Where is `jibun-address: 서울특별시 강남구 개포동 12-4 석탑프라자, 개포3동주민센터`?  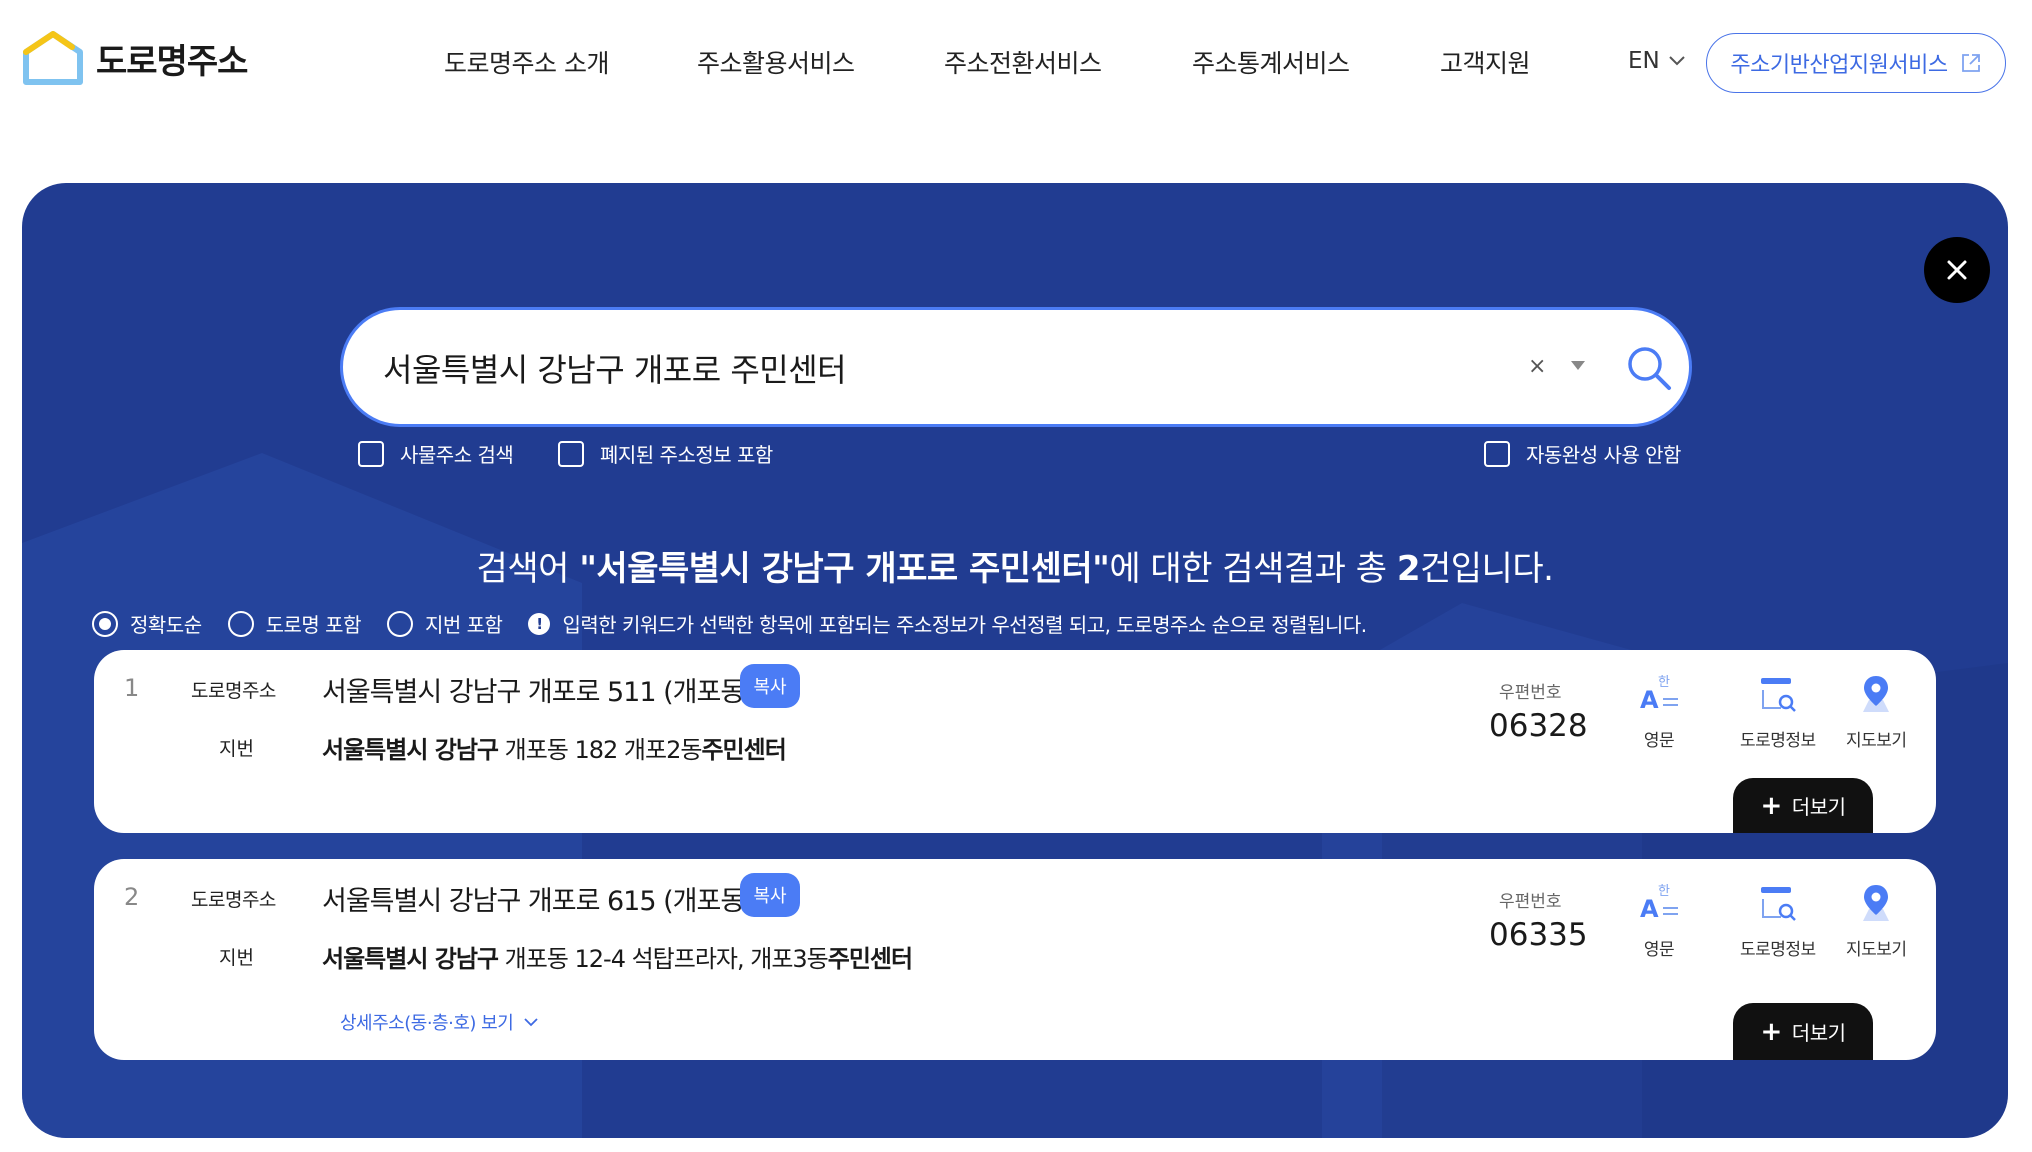 jibun-address: 서울특별시 강남구 개포동 12-4 석탑프라자, 개포3동주민센터 is located at coordinates (617, 956).